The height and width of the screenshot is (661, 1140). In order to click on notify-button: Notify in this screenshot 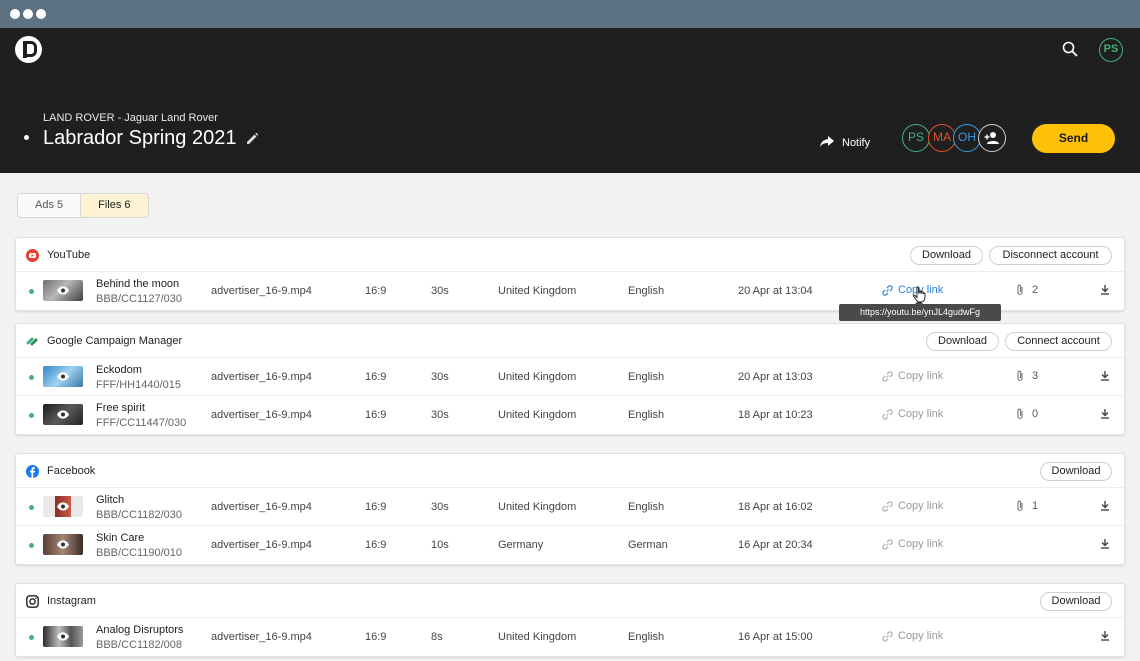, I will do `click(845, 143)`.